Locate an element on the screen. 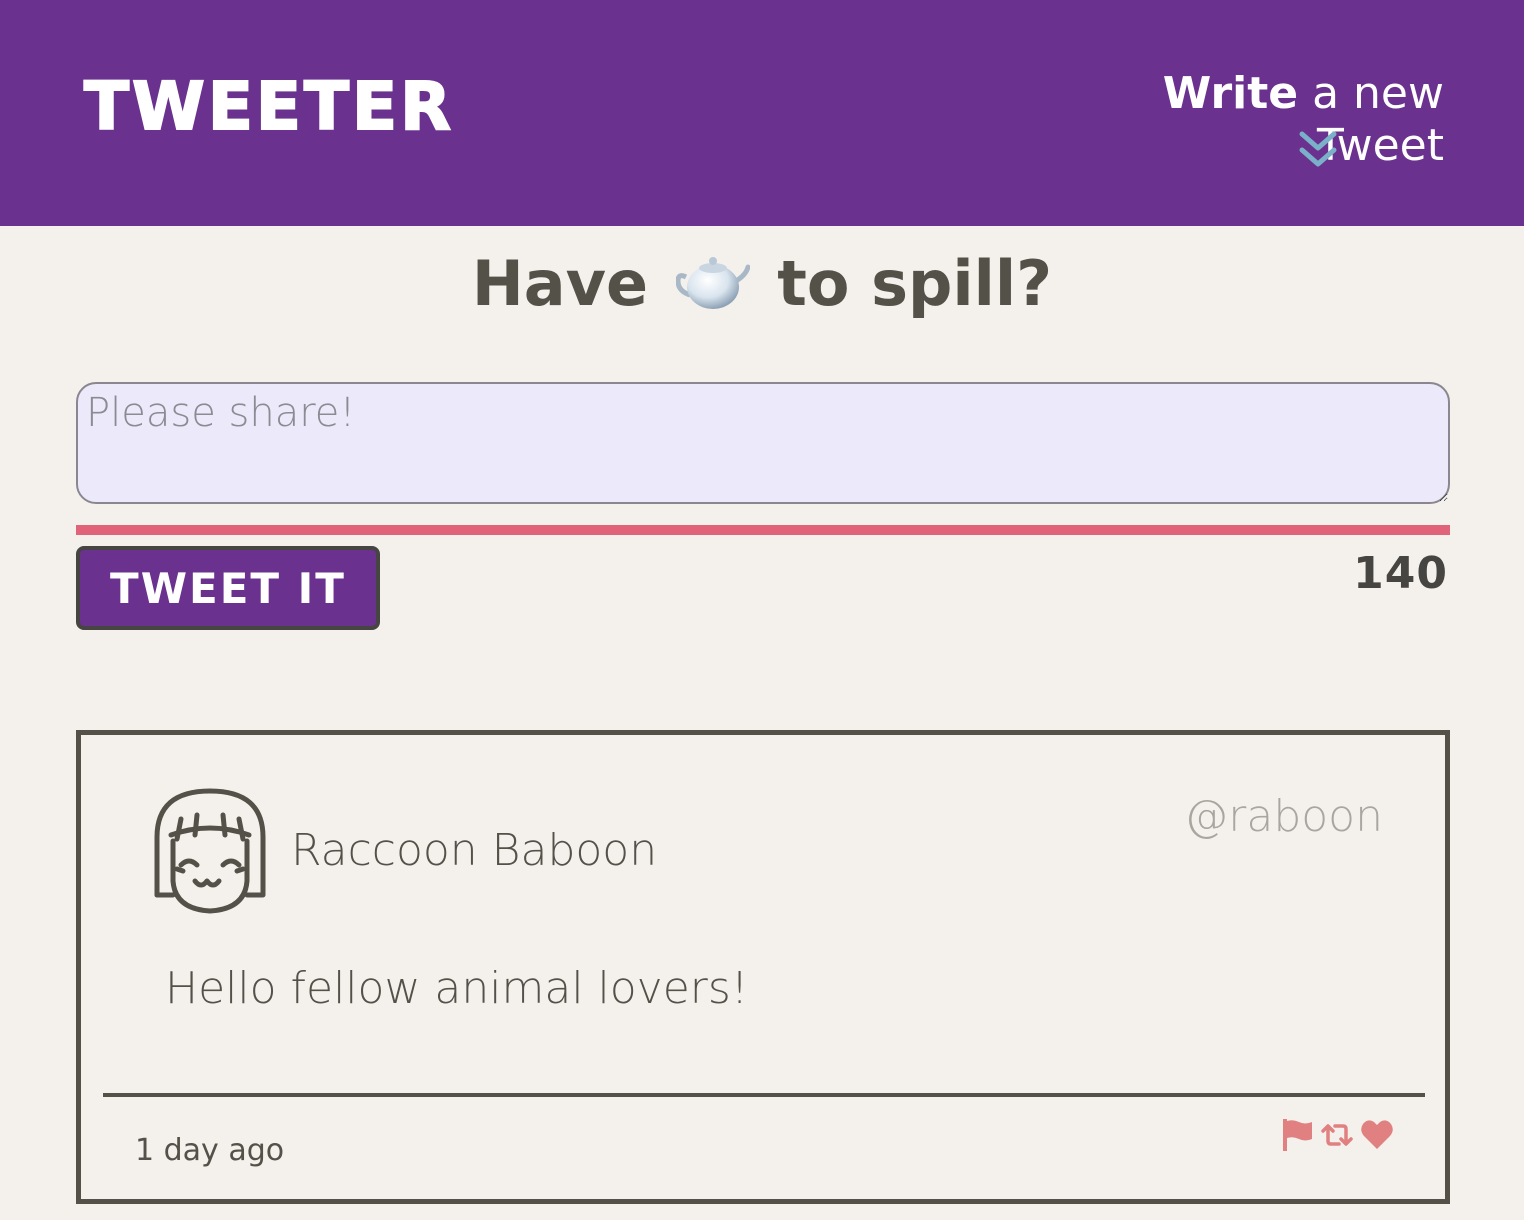 Image resolution: width=1524 pixels, height=1220 pixels. tweet-author-name: Raccoon Baboon is located at coordinates (474, 850).